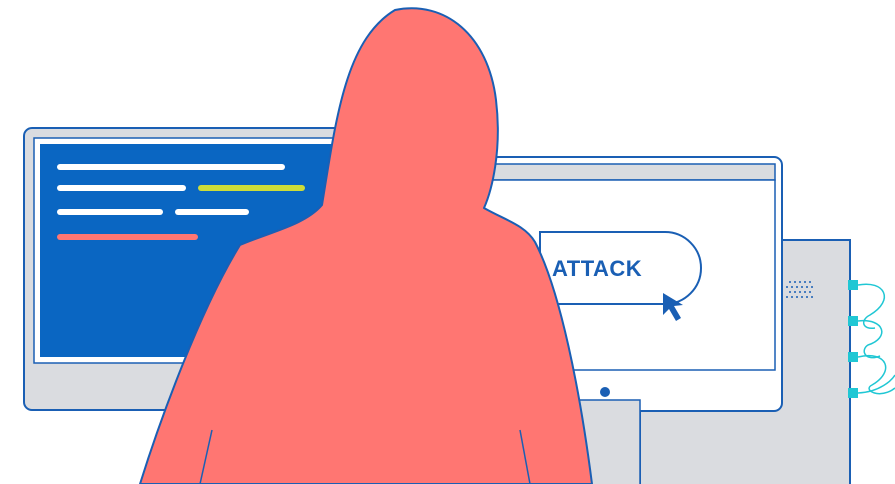  What do you see at coordinates (605, 392) in the screenshot?
I see `power-led` at bounding box center [605, 392].